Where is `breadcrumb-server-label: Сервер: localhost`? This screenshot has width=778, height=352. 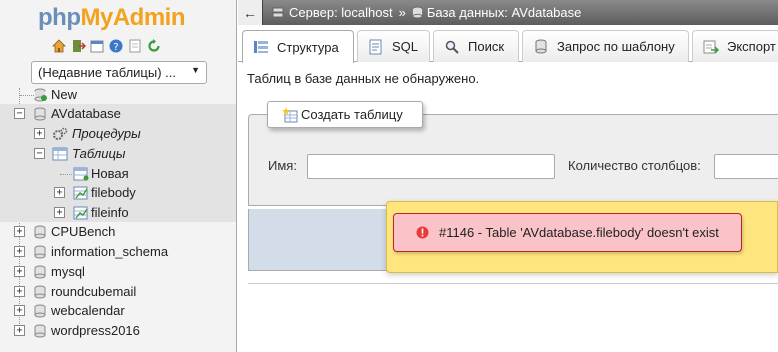 breadcrumb-server-label: Сервер: localhost is located at coordinates (341, 12).